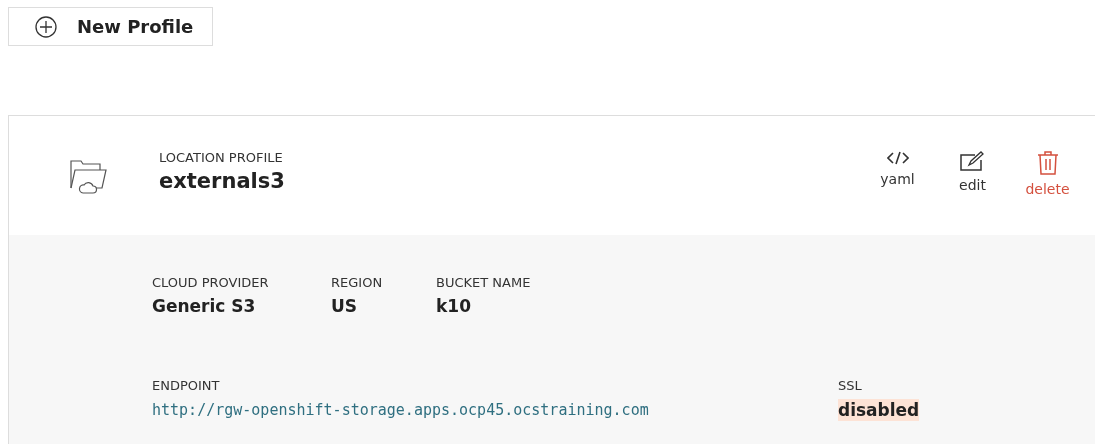 The image size is (1095, 444). What do you see at coordinates (972, 160) in the screenshot?
I see `edit-icon` at bounding box center [972, 160].